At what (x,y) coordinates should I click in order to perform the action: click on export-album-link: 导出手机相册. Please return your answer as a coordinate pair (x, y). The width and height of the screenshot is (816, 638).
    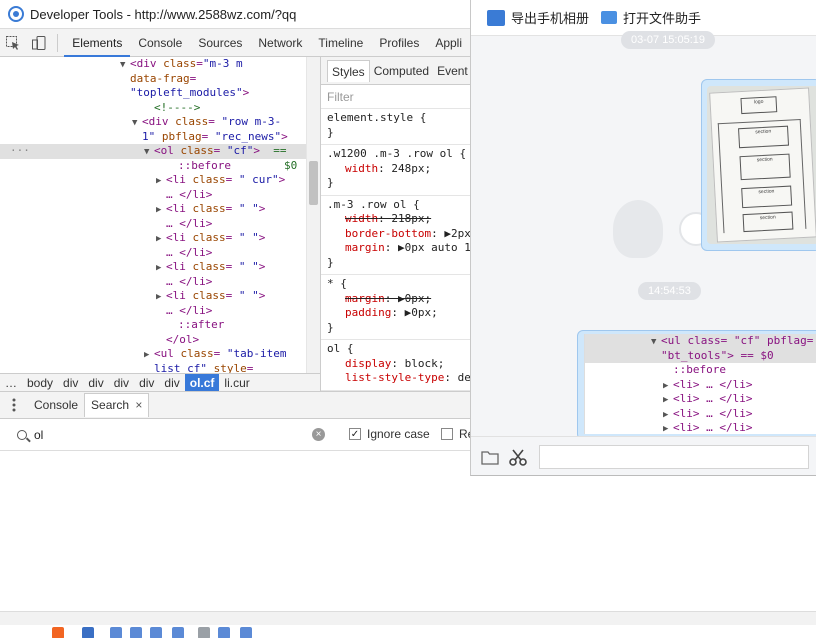
    Looking at the image, I should click on (550, 17).